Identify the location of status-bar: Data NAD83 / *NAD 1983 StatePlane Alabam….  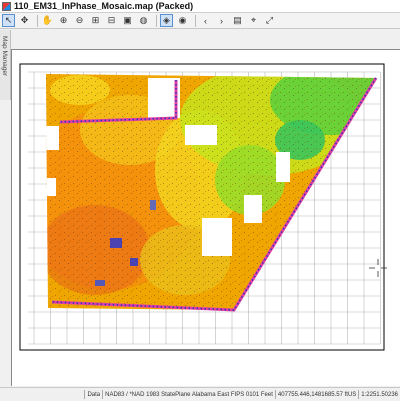
(200, 394).